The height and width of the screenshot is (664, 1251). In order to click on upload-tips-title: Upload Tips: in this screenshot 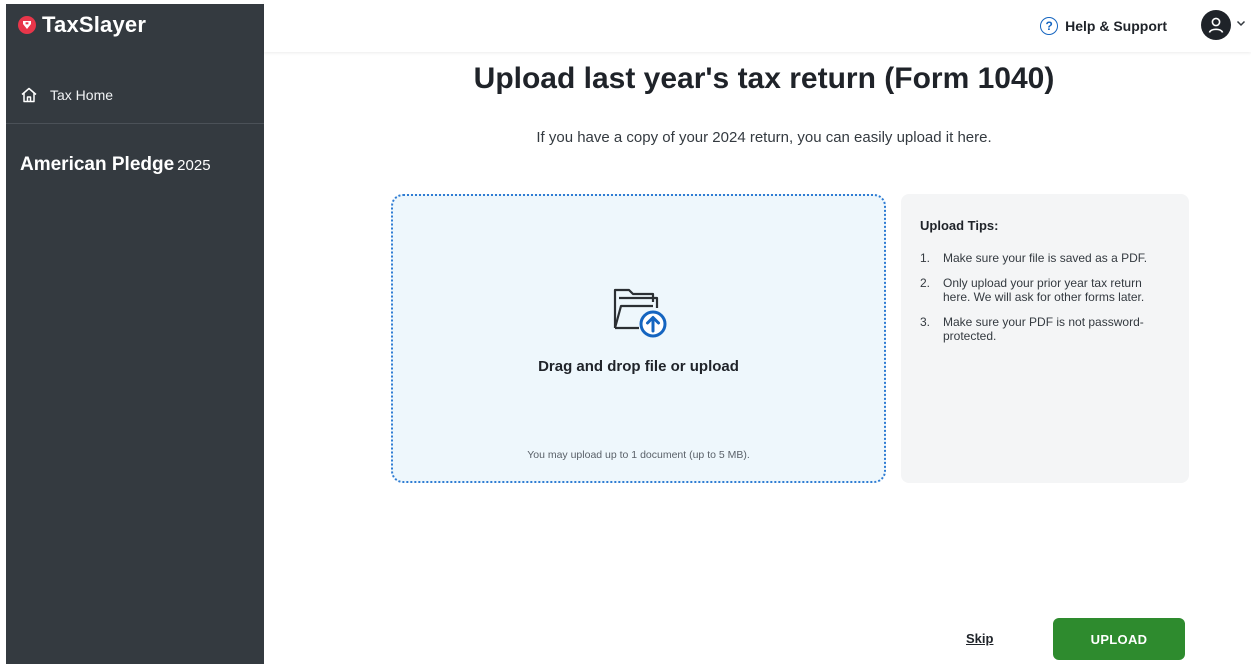, I will do `click(959, 225)`.